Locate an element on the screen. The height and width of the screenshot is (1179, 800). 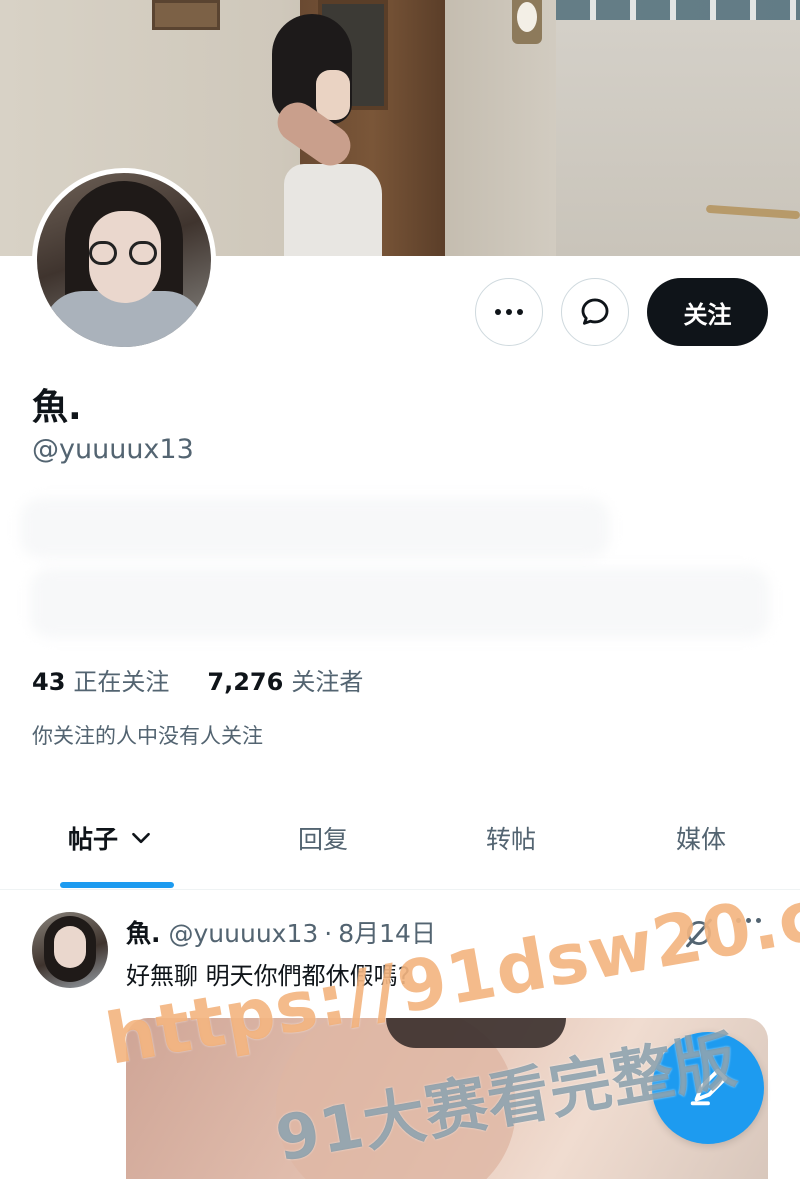
post-author-avatar is located at coordinates (70, 950).